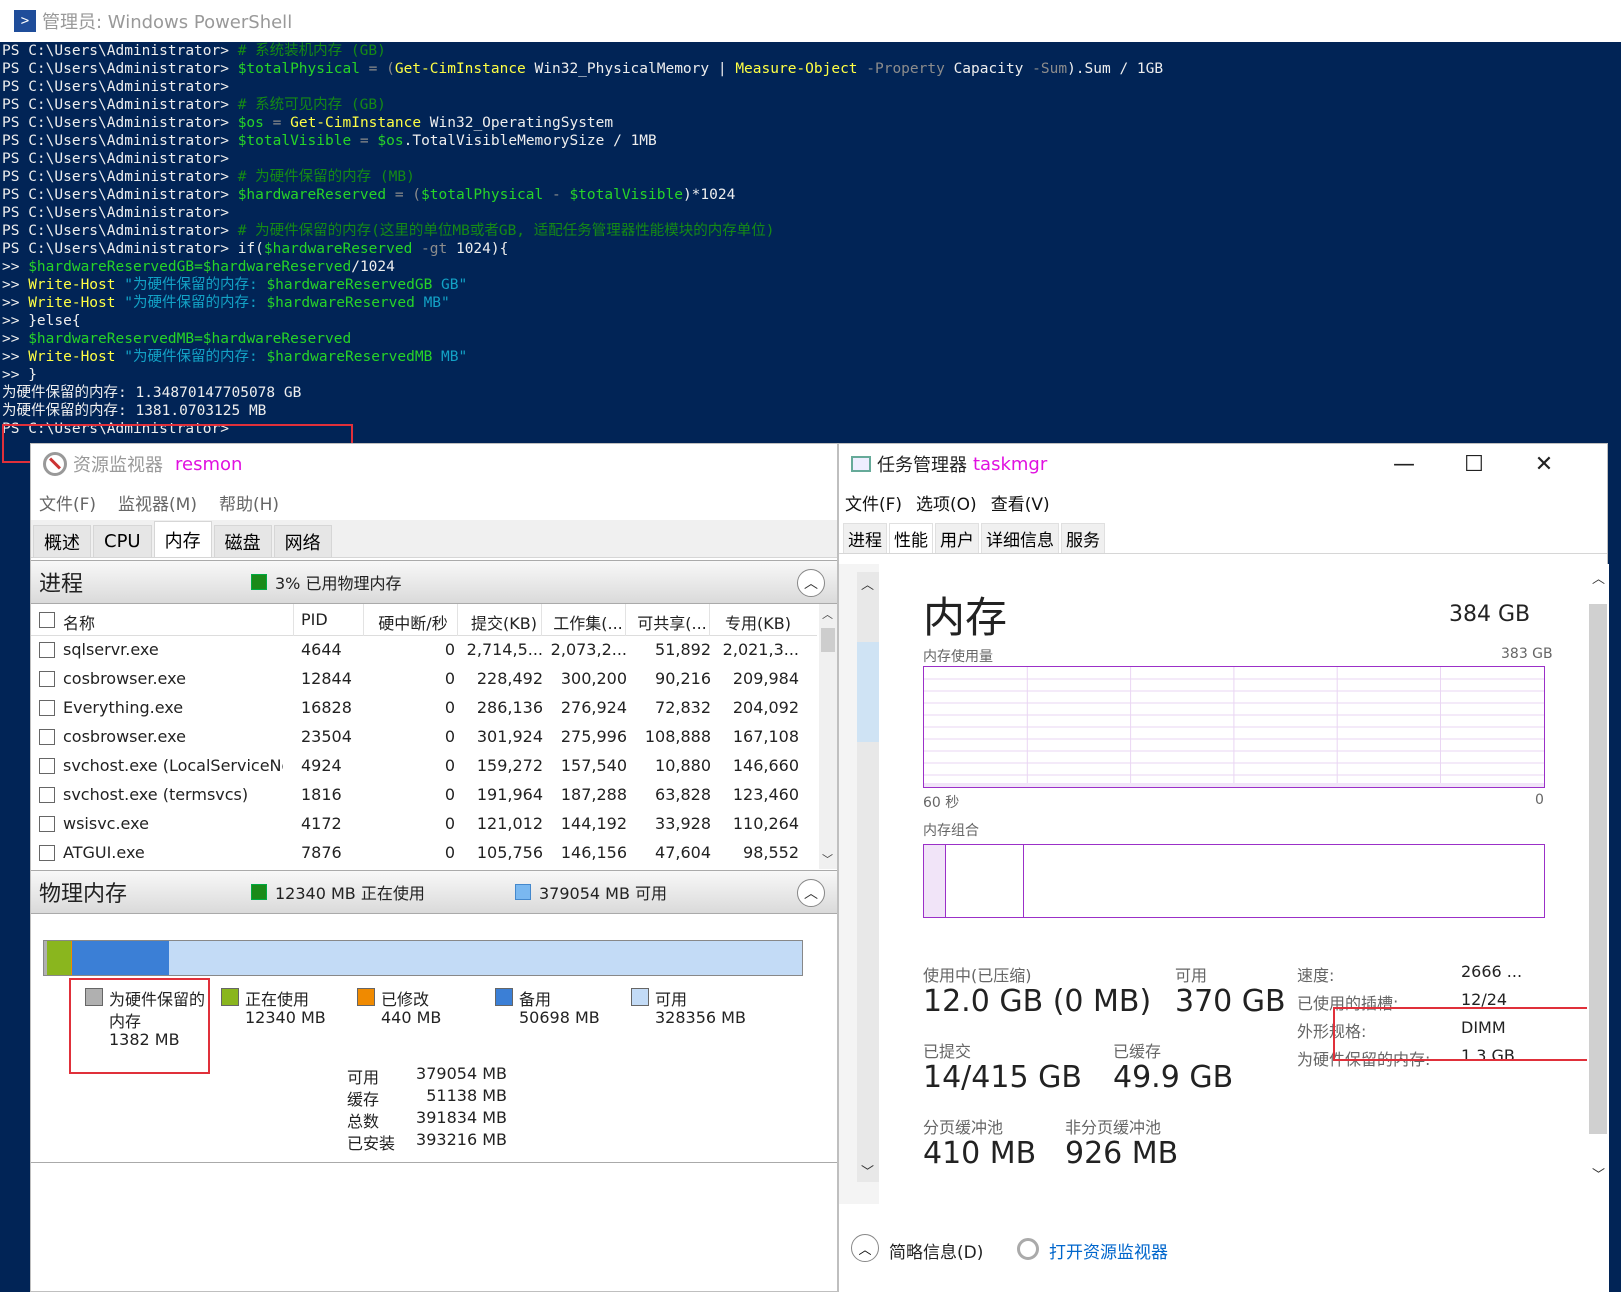  Describe the element at coordinates (957, 538) in the screenshot. I see `tab-users: 用户` at that location.